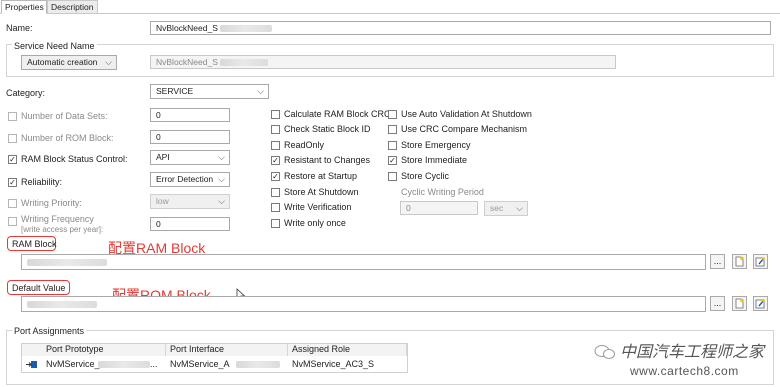  What do you see at coordinates (12, 203) in the screenshot?
I see `writing-priority-checkbox` at bounding box center [12, 203].